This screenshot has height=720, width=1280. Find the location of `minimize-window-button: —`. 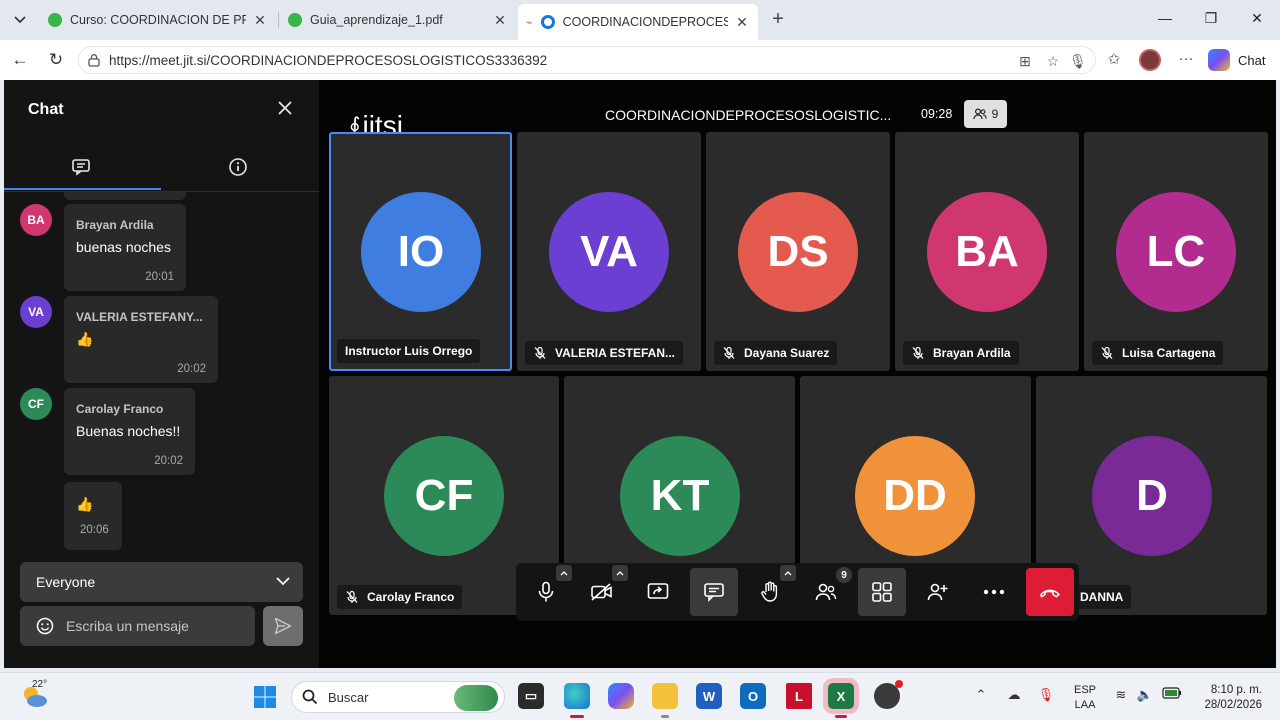

minimize-window-button: — is located at coordinates (1165, 18).